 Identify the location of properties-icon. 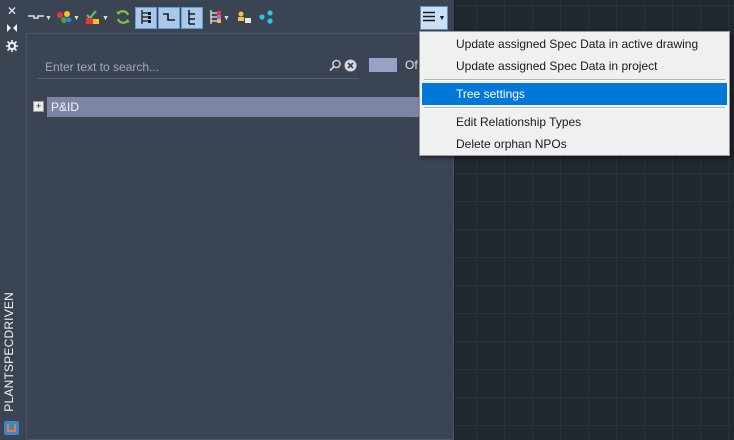
(12, 47).